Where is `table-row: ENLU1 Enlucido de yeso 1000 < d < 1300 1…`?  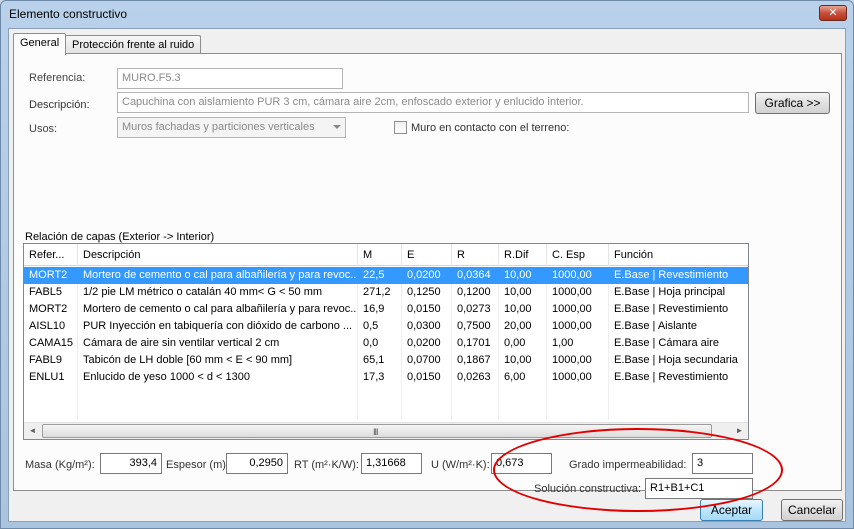
table-row: ENLU1 Enlucido de yeso 1000 < d < 1300 1… is located at coordinates (386, 377).